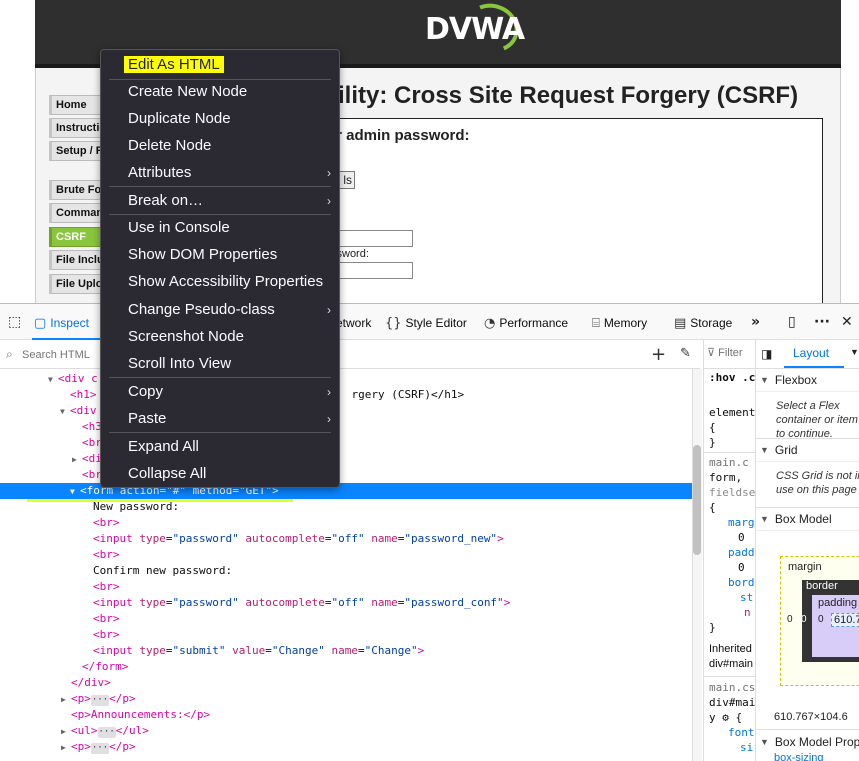  I want to click on rule-source: main.cs, so click(732, 687).